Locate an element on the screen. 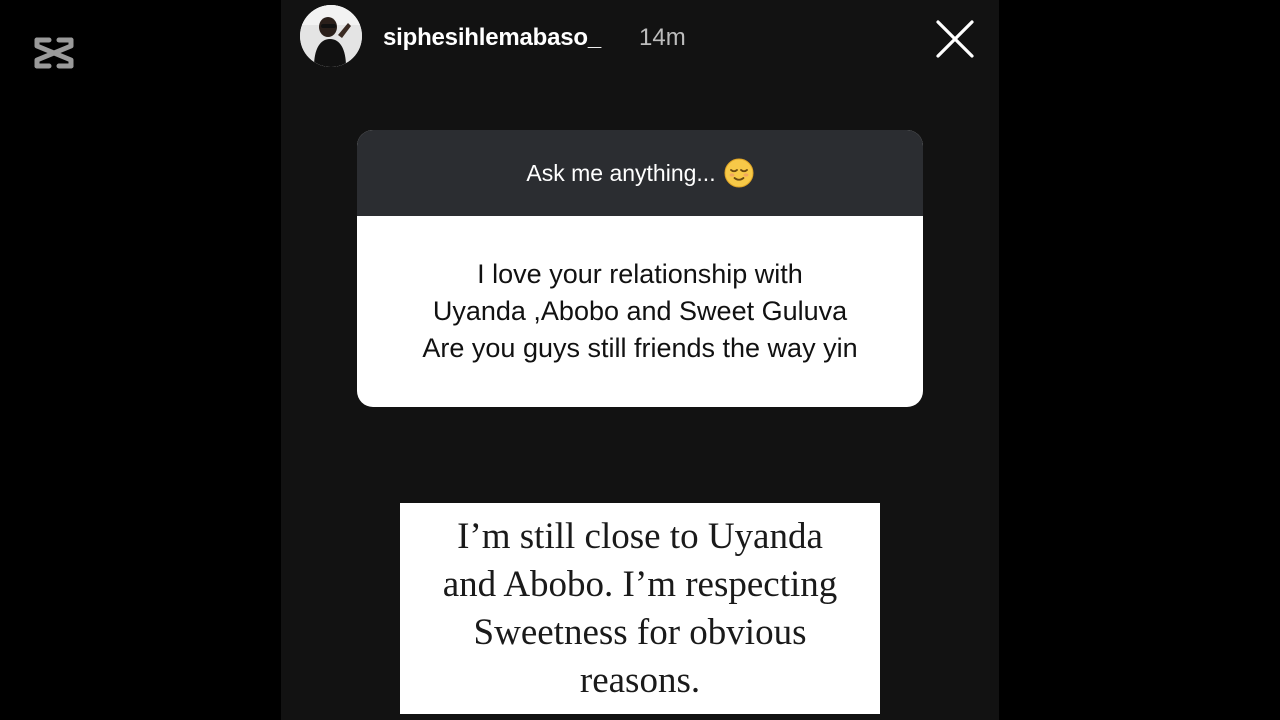  answer-line: and Abobo. I’m respecting is located at coordinates (640, 584).